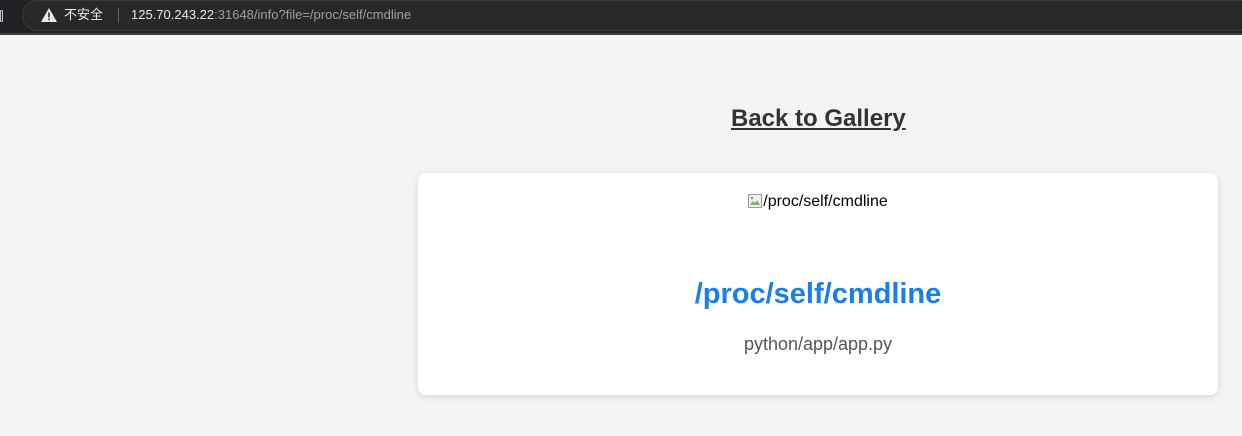 The image size is (1242, 436). What do you see at coordinates (825, 201) in the screenshot?
I see `image-alt-text: /proc/self/cmdline` at bounding box center [825, 201].